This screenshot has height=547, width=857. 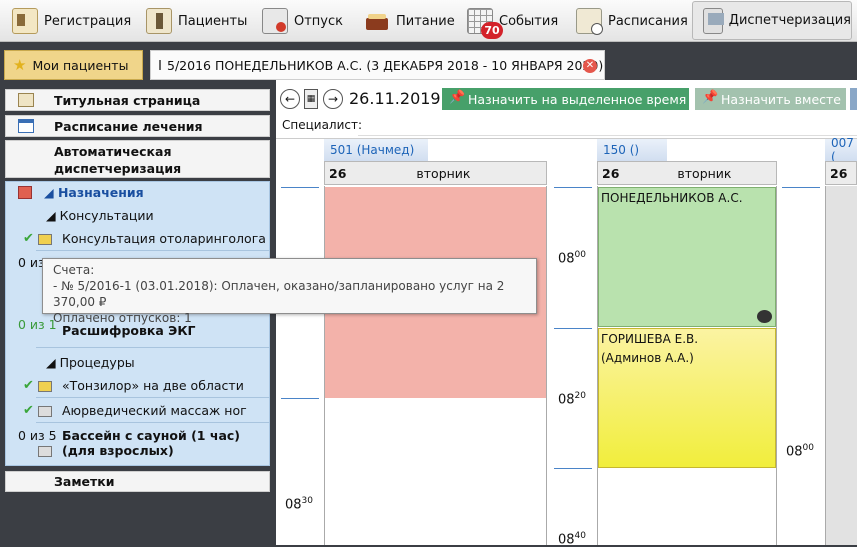 I want to click on dispense-icon, so click(x=275, y=21).